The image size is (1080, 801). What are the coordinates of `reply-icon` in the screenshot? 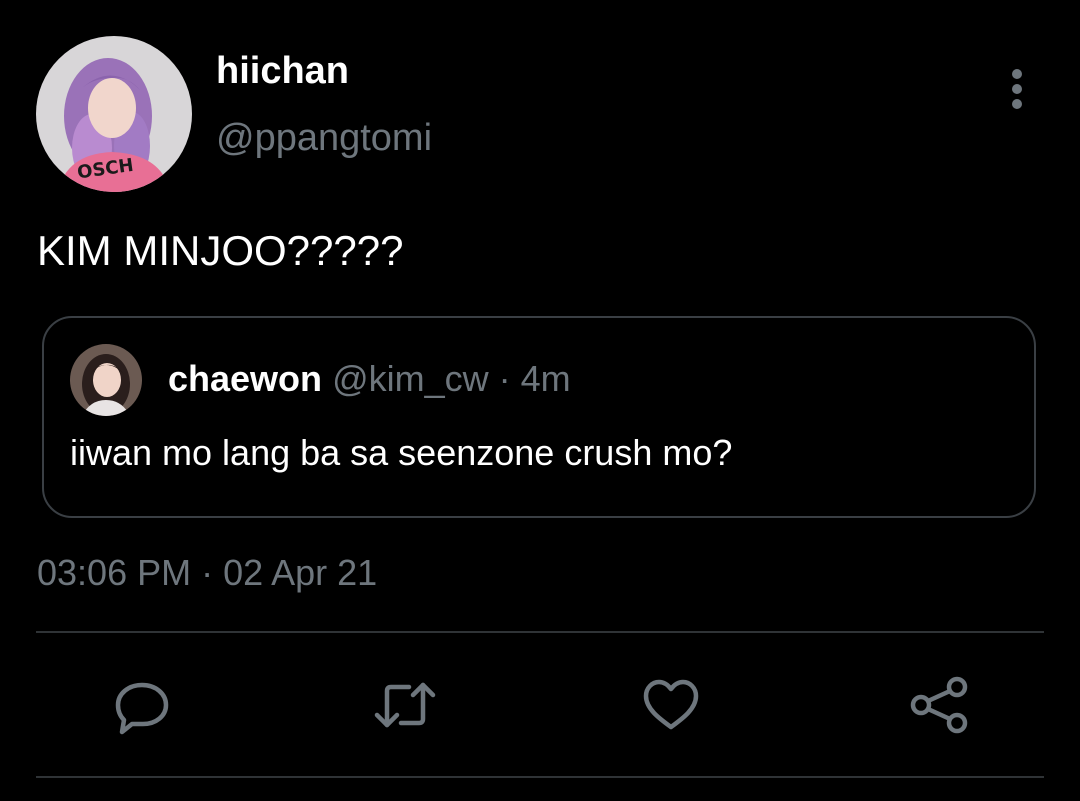 It's located at (142, 708).